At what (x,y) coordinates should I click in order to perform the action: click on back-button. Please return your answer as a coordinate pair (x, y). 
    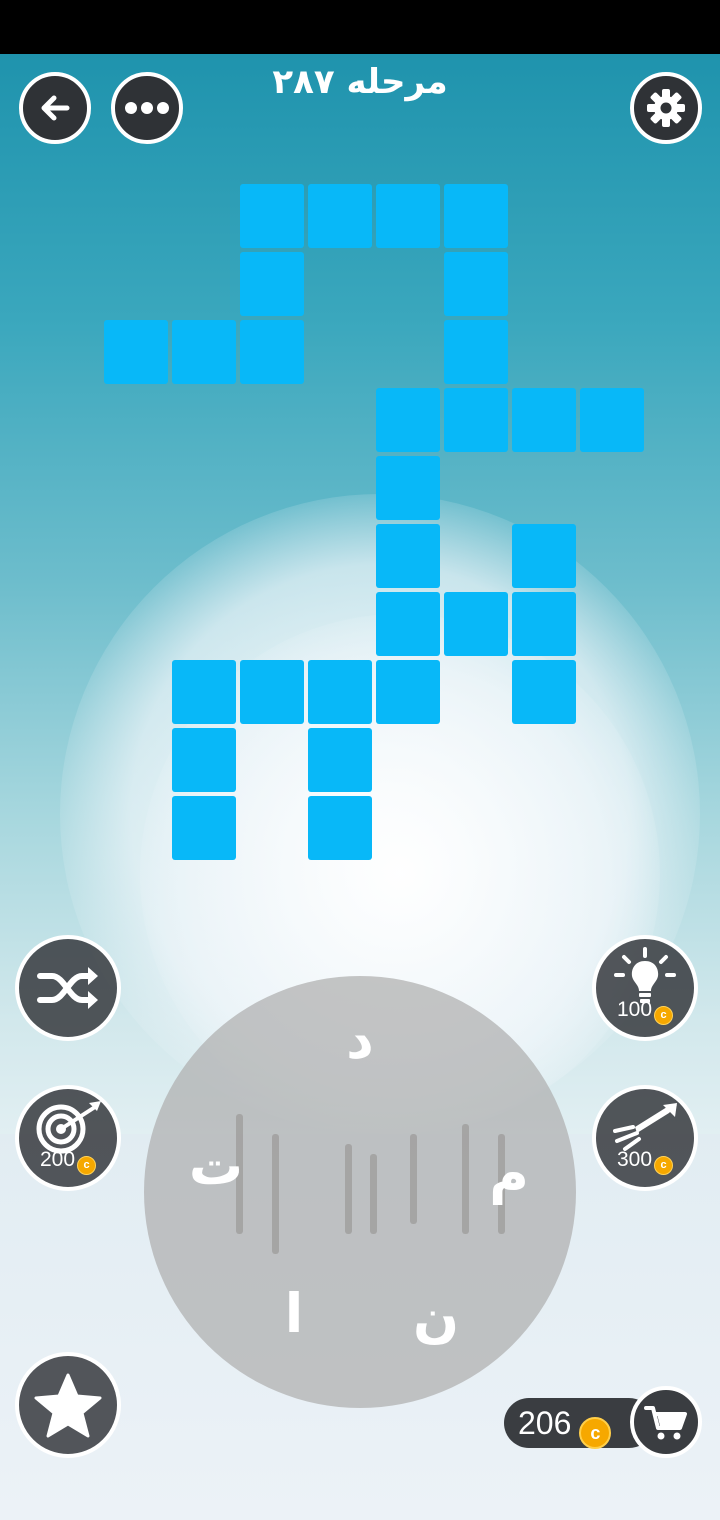
    Looking at the image, I should click on (55, 108).